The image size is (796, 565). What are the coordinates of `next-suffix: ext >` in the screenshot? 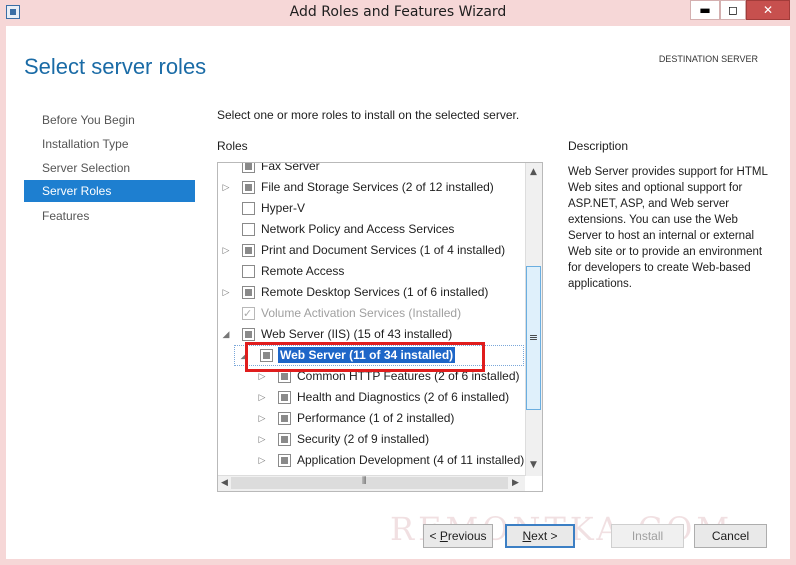 It's located at (544, 536).